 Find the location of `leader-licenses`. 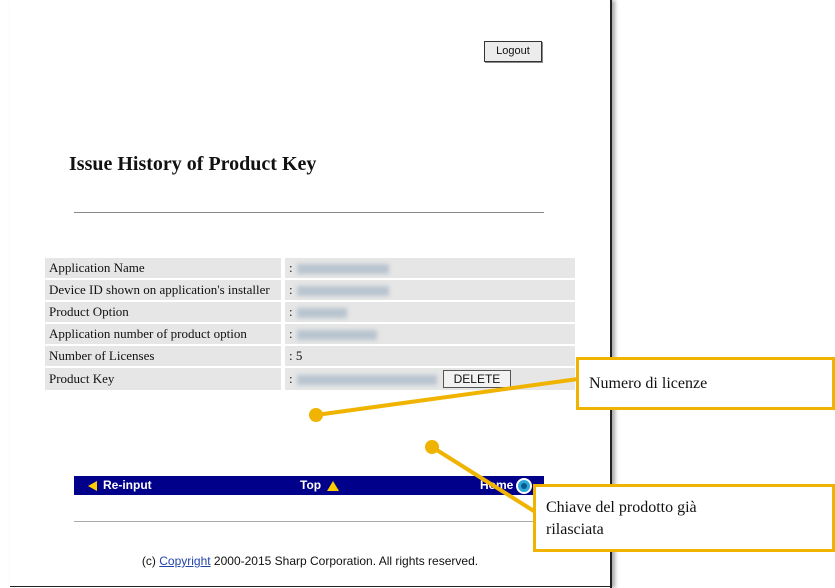

leader-licenses is located at coordinates (447, 397).